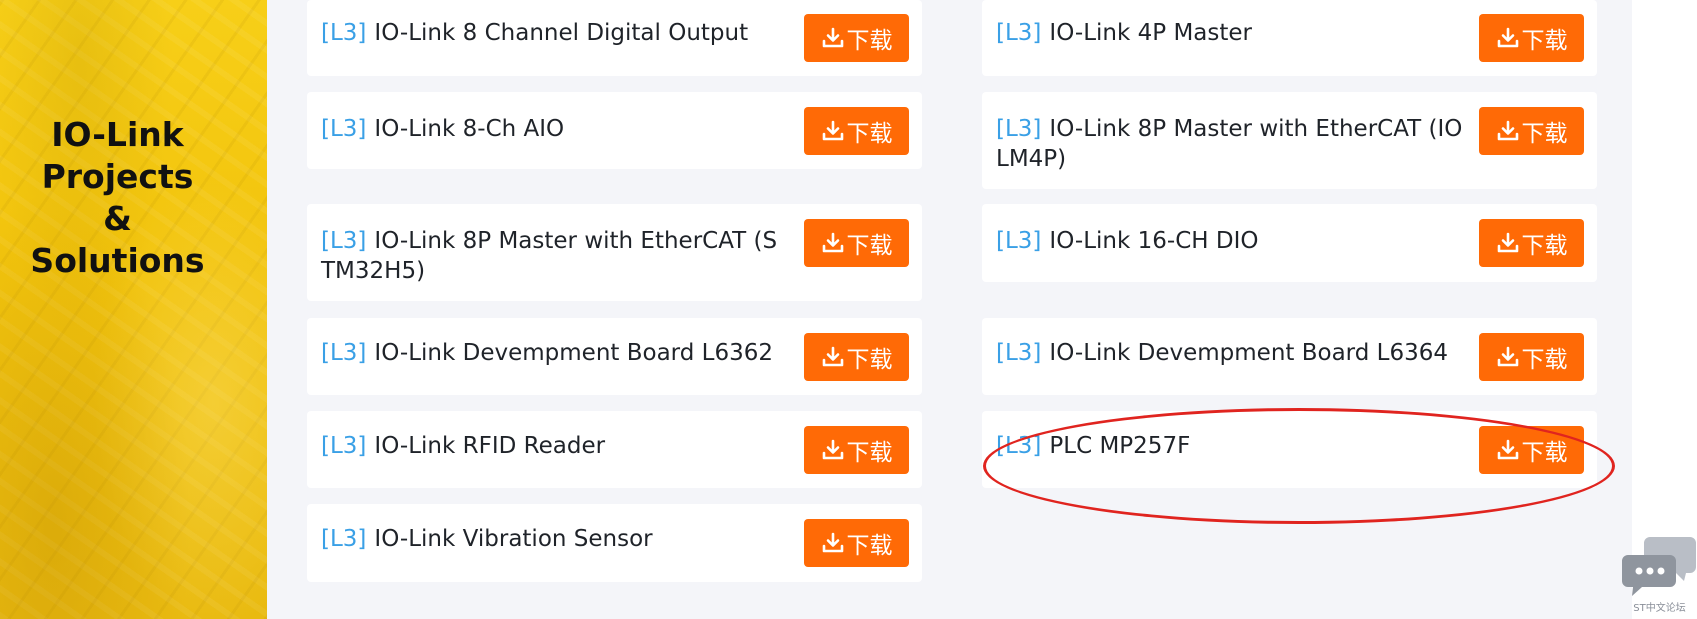  Describe the element at coordinates (117, 198) in the screenshot. I see `banner-title: IO-Link Projects & Solutions` at that location.